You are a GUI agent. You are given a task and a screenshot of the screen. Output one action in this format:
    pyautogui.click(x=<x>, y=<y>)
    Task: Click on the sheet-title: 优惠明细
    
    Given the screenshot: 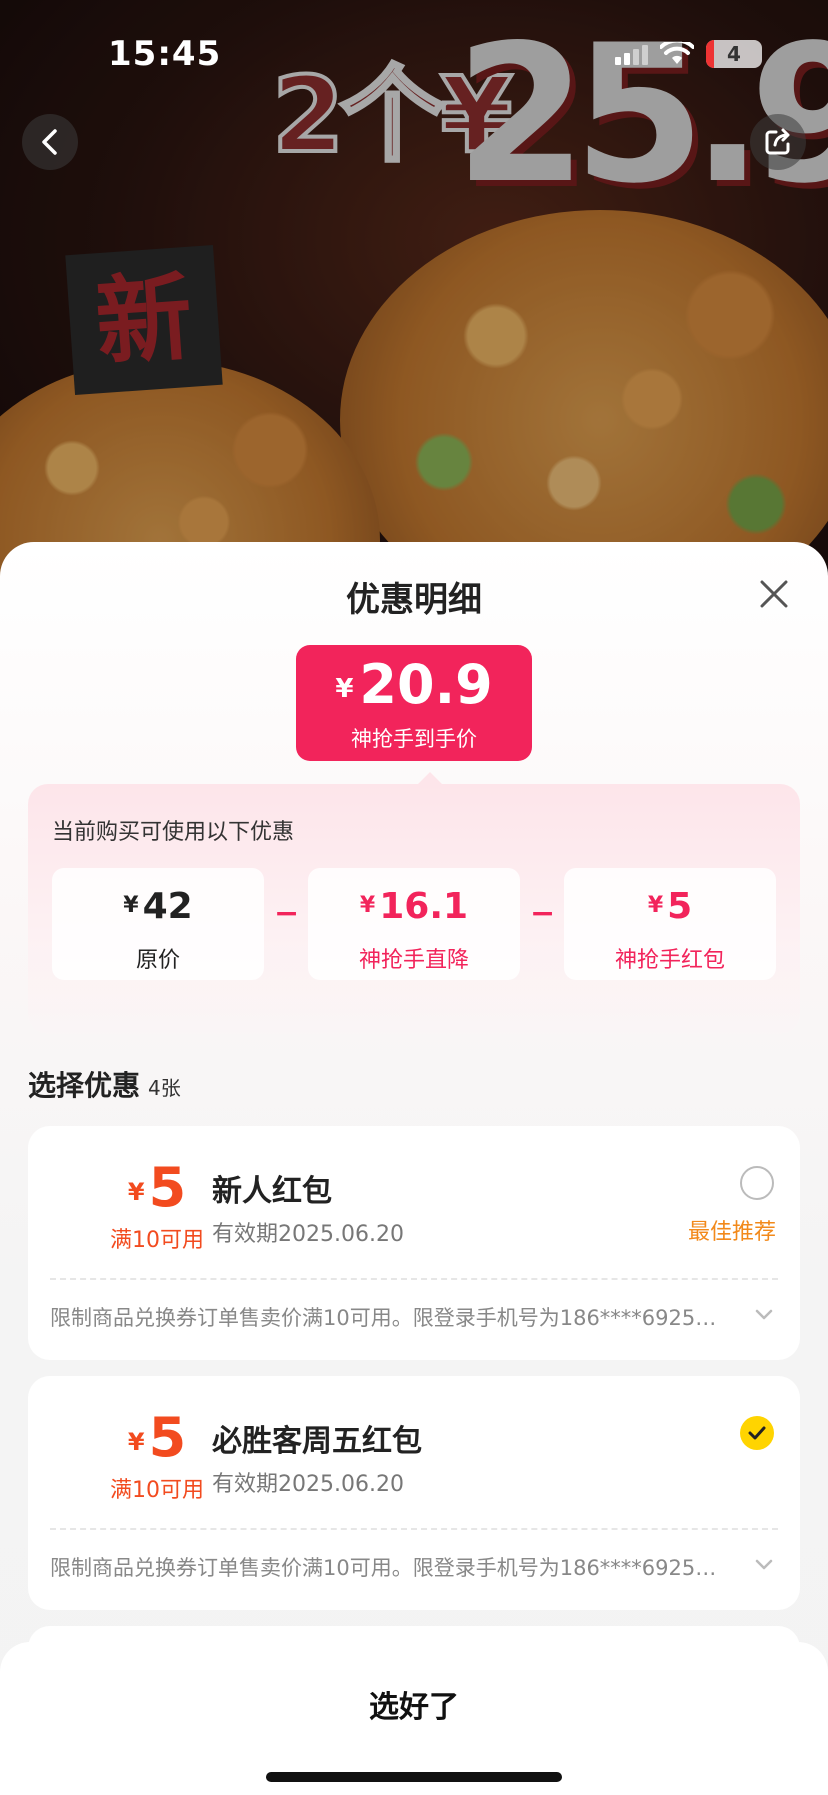 What is the action you would take?
    pyautogui.click(x=414, y=600)
    